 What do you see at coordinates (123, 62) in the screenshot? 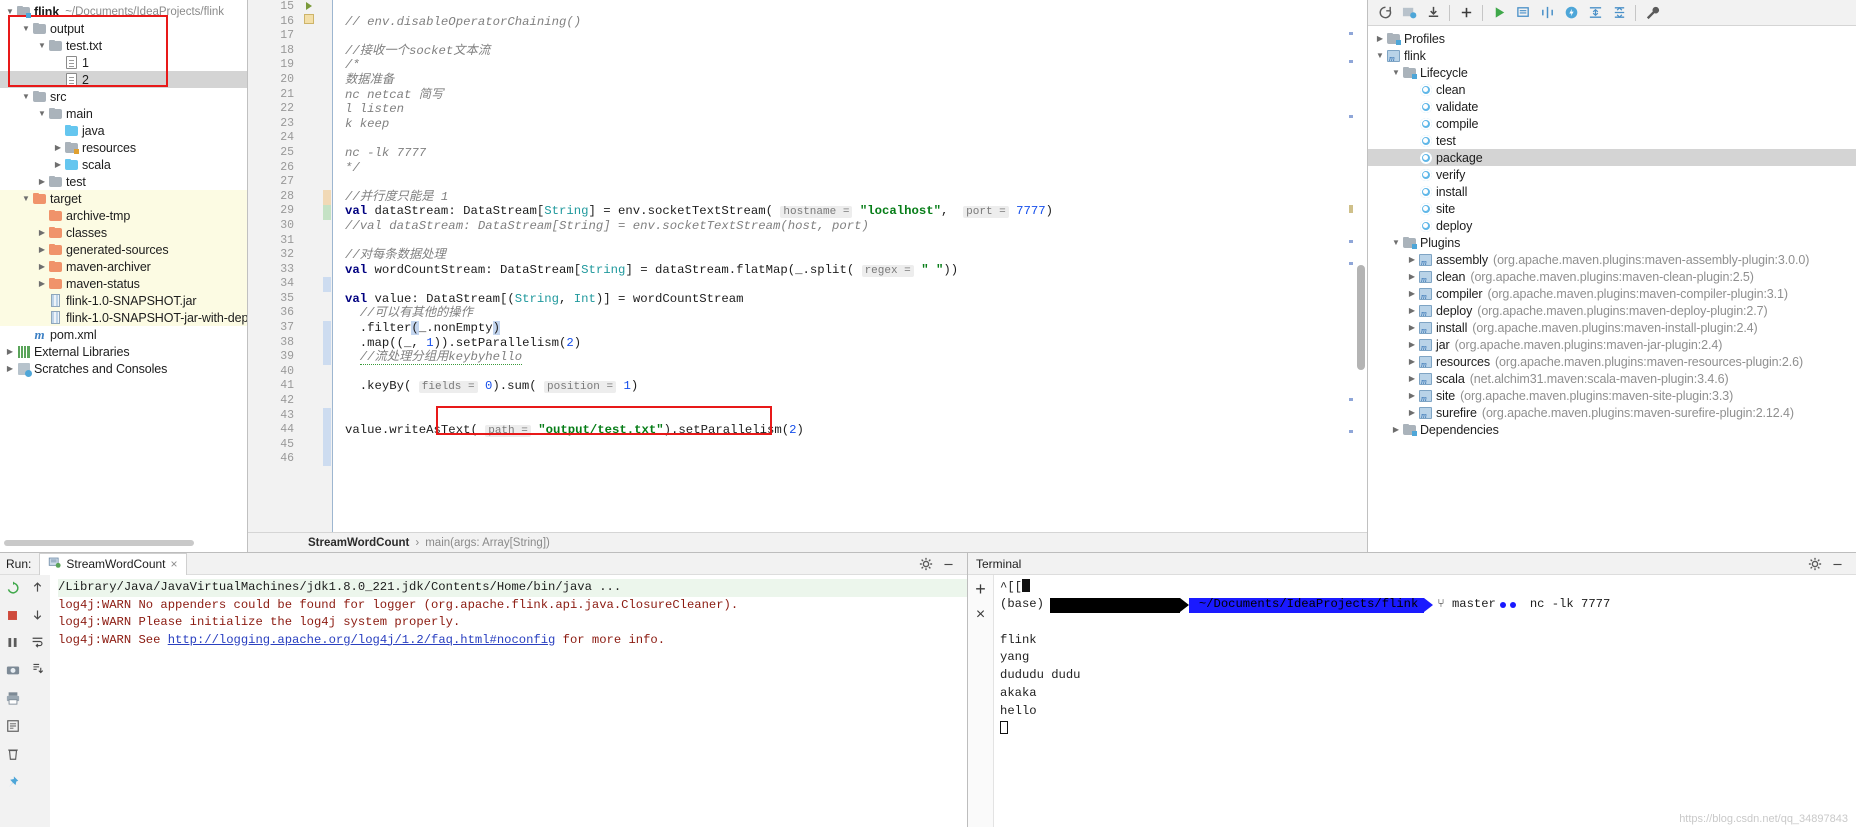
I see `tree-node-1: ▶1` at bounding box center [123, 62].